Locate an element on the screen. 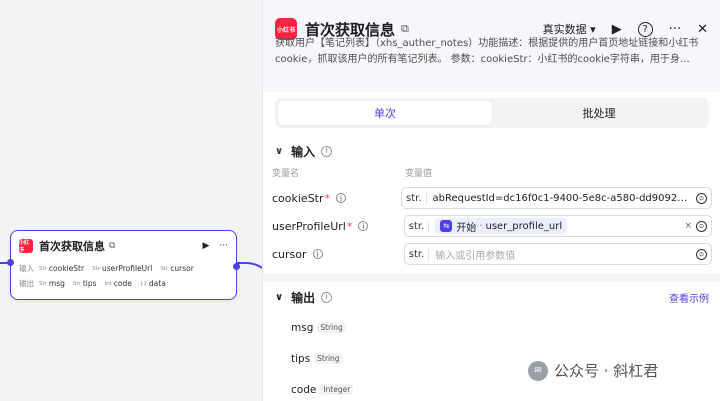  output-section-header: ∨ 输出 i 查看示例 is located at coordinates (491, 297).